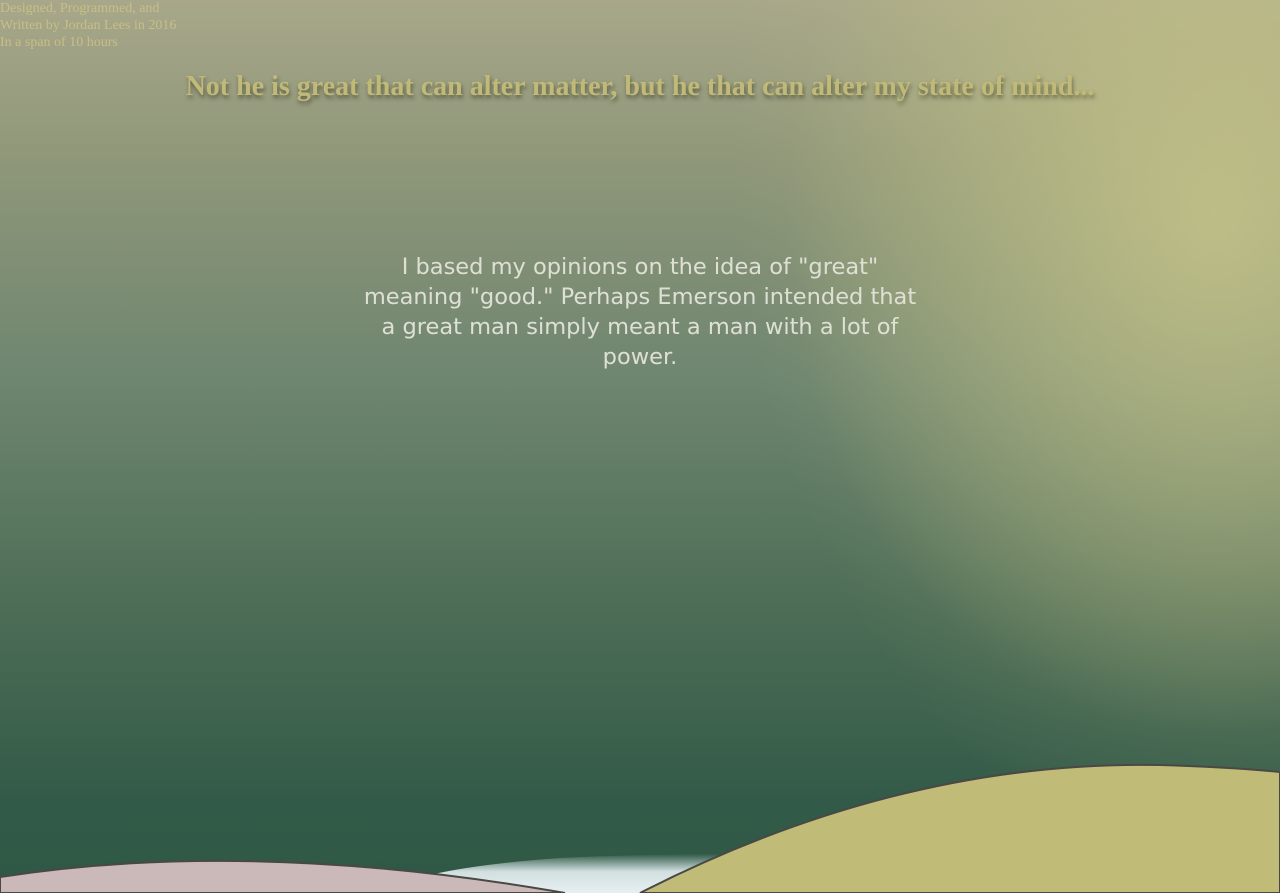 The height and width of the screenshot is (893, 1280). I want to click on hill-right, so click(959, 828).